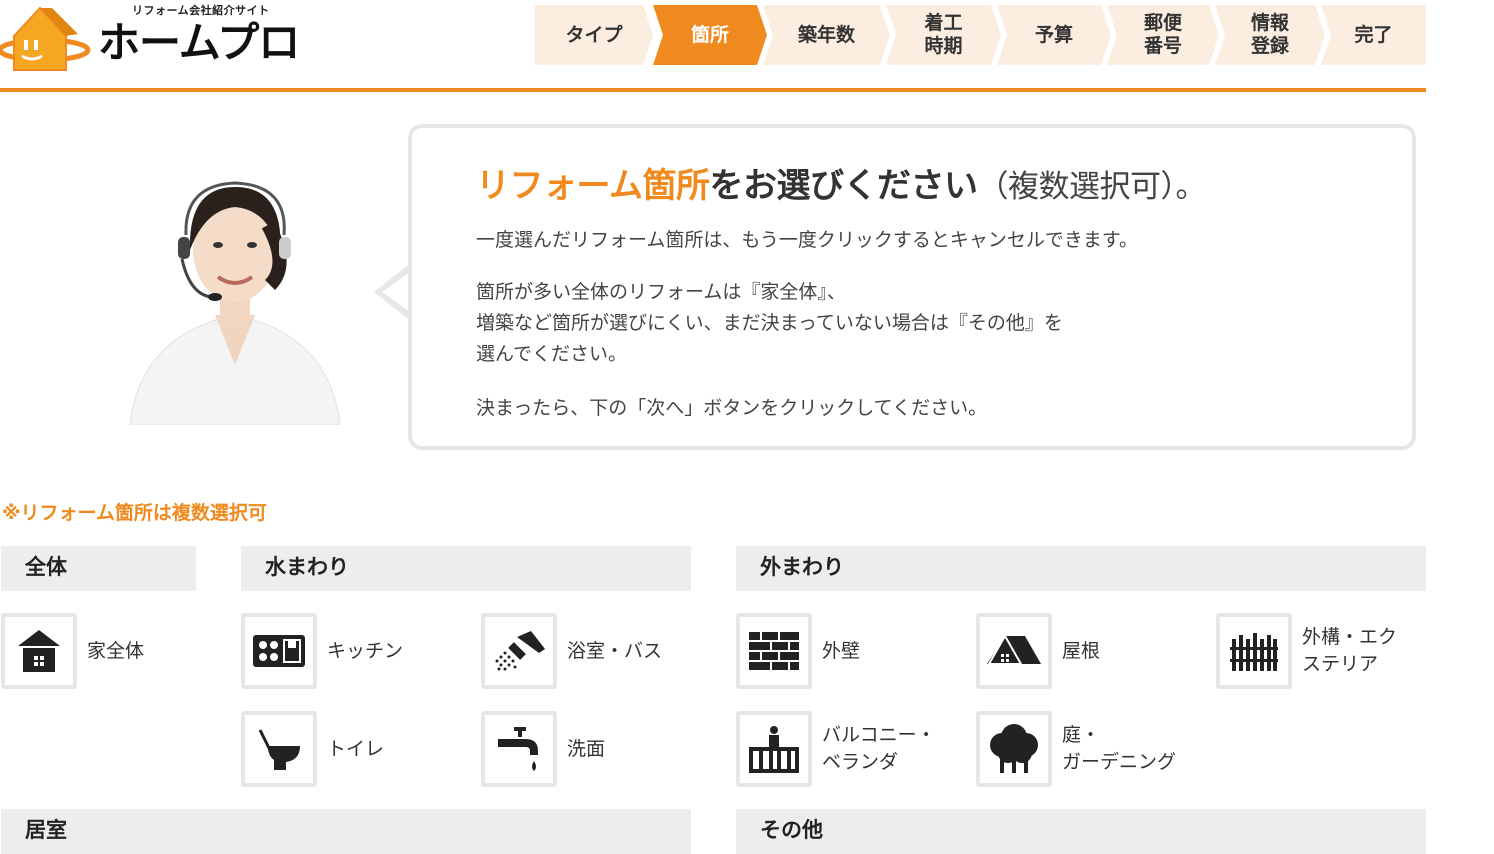  What do you see at coordinates (661, 292) in the screenshot?
I see `instruction-line-2a: 箇所が多い全体のリフォームは『家全体』、` at bounding box center [661, 292].